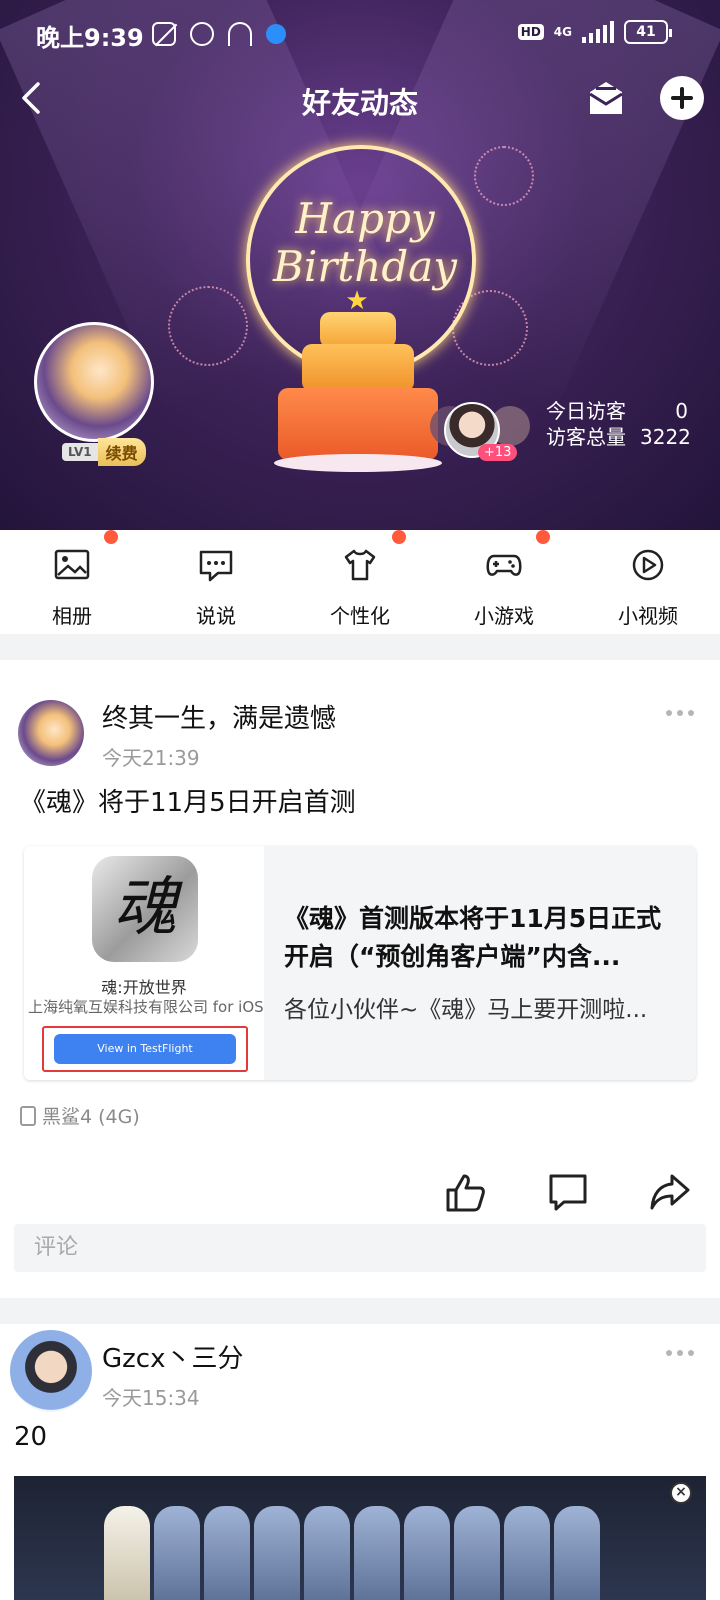 The width and height of the screenshot is (720, 1600). What do you see at coordinates (598, 32) in the screenshot?
I see `signal-icon` at bounding box center [598, 32].